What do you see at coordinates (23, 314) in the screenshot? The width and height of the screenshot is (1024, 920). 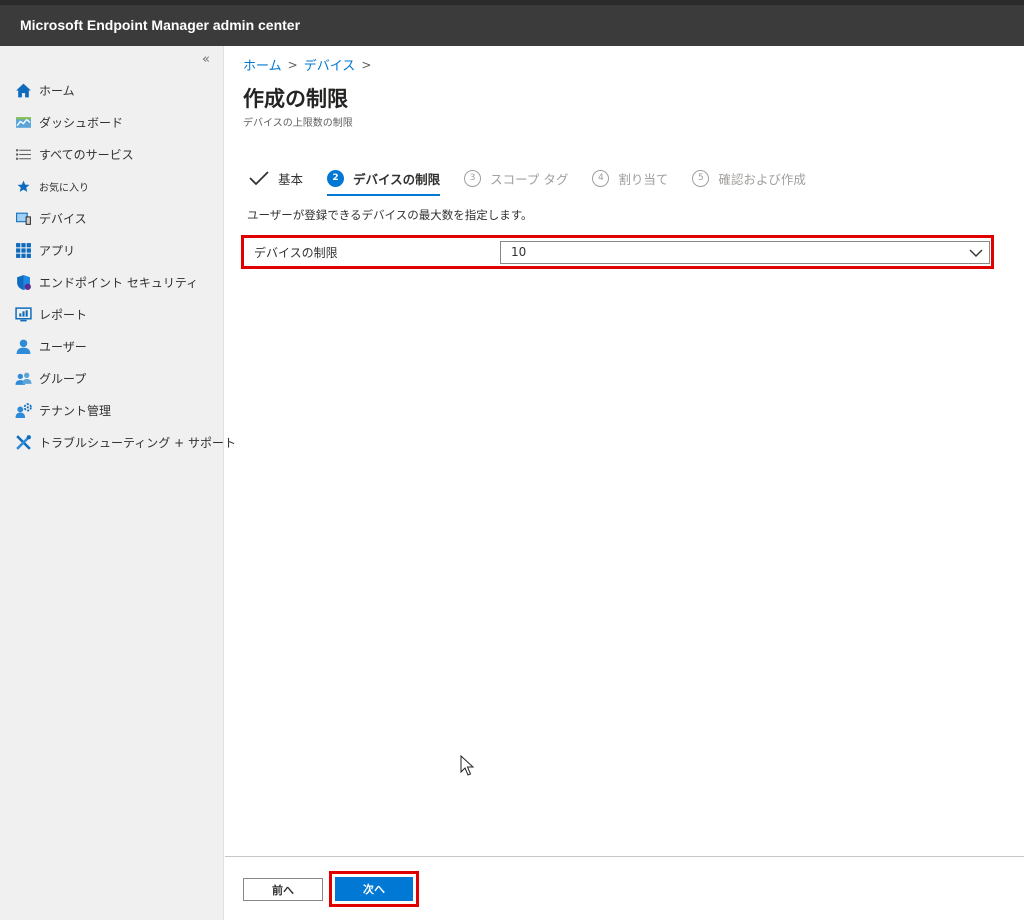 I see `reports-icon` at bounding box center [23, 314].